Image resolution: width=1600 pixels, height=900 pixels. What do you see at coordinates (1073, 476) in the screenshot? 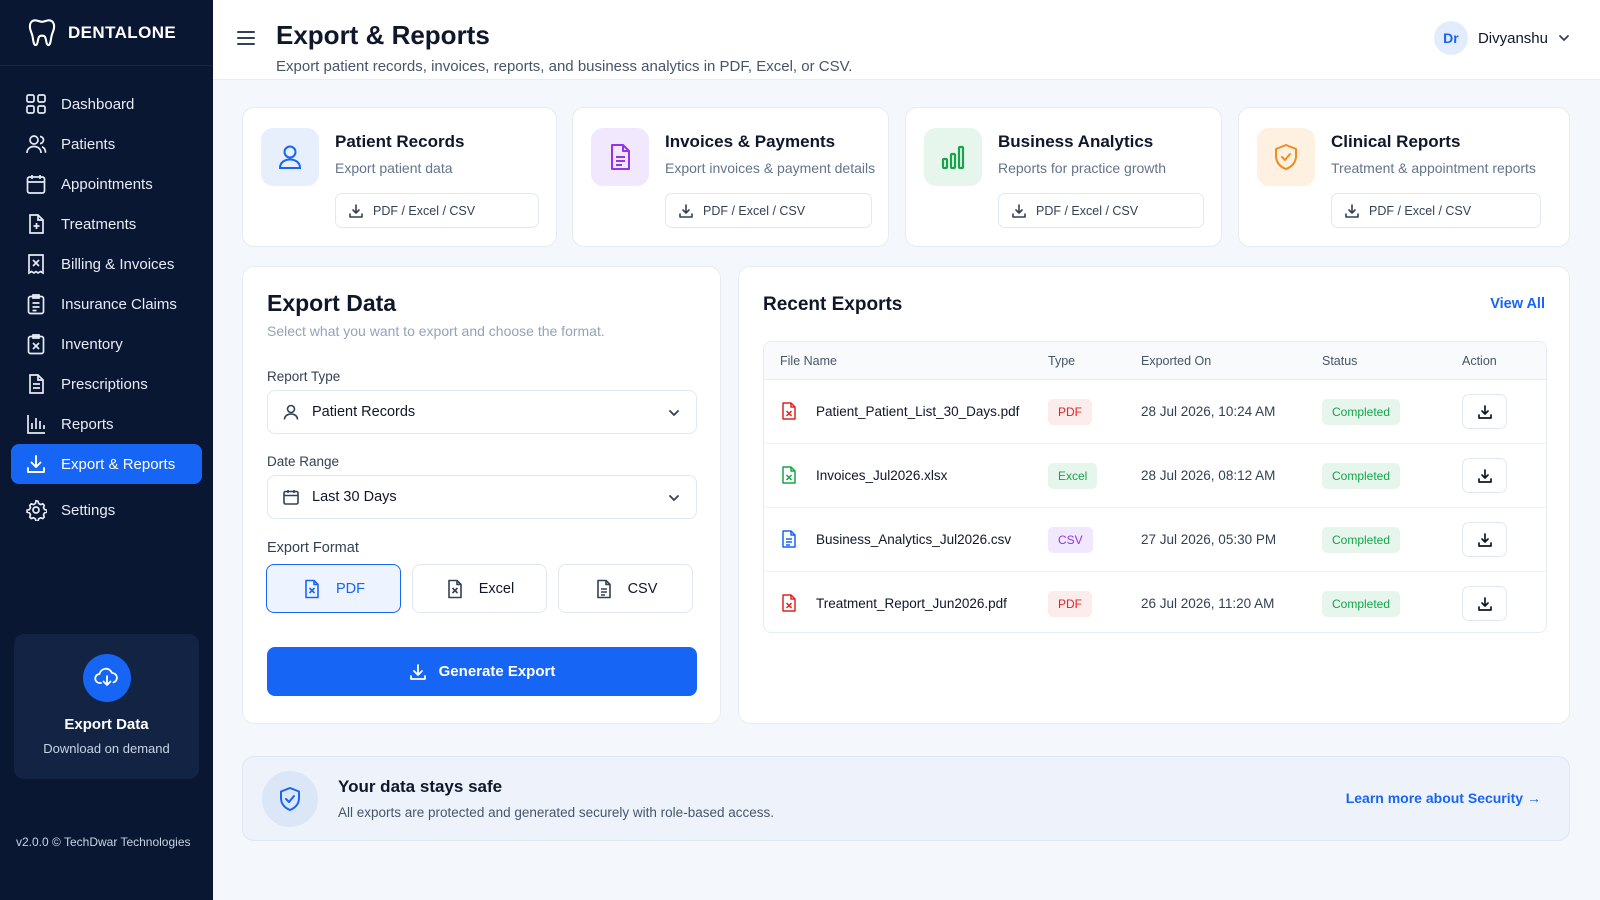
I see `type-badge: Excel` at bounding box center [1073, 476].